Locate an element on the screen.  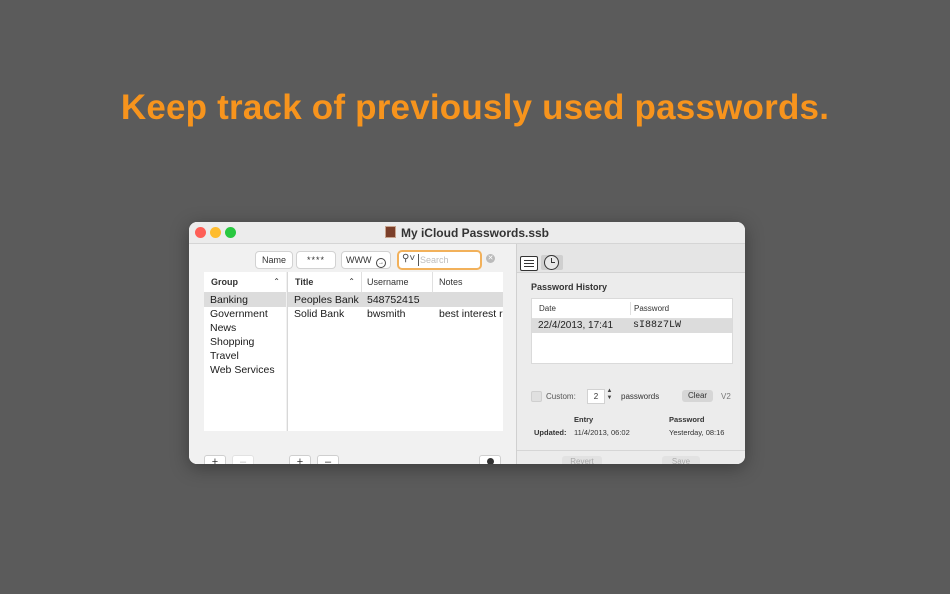
title-bar: My iCloud Passwords.ssb is located at coordinates (467, 233).